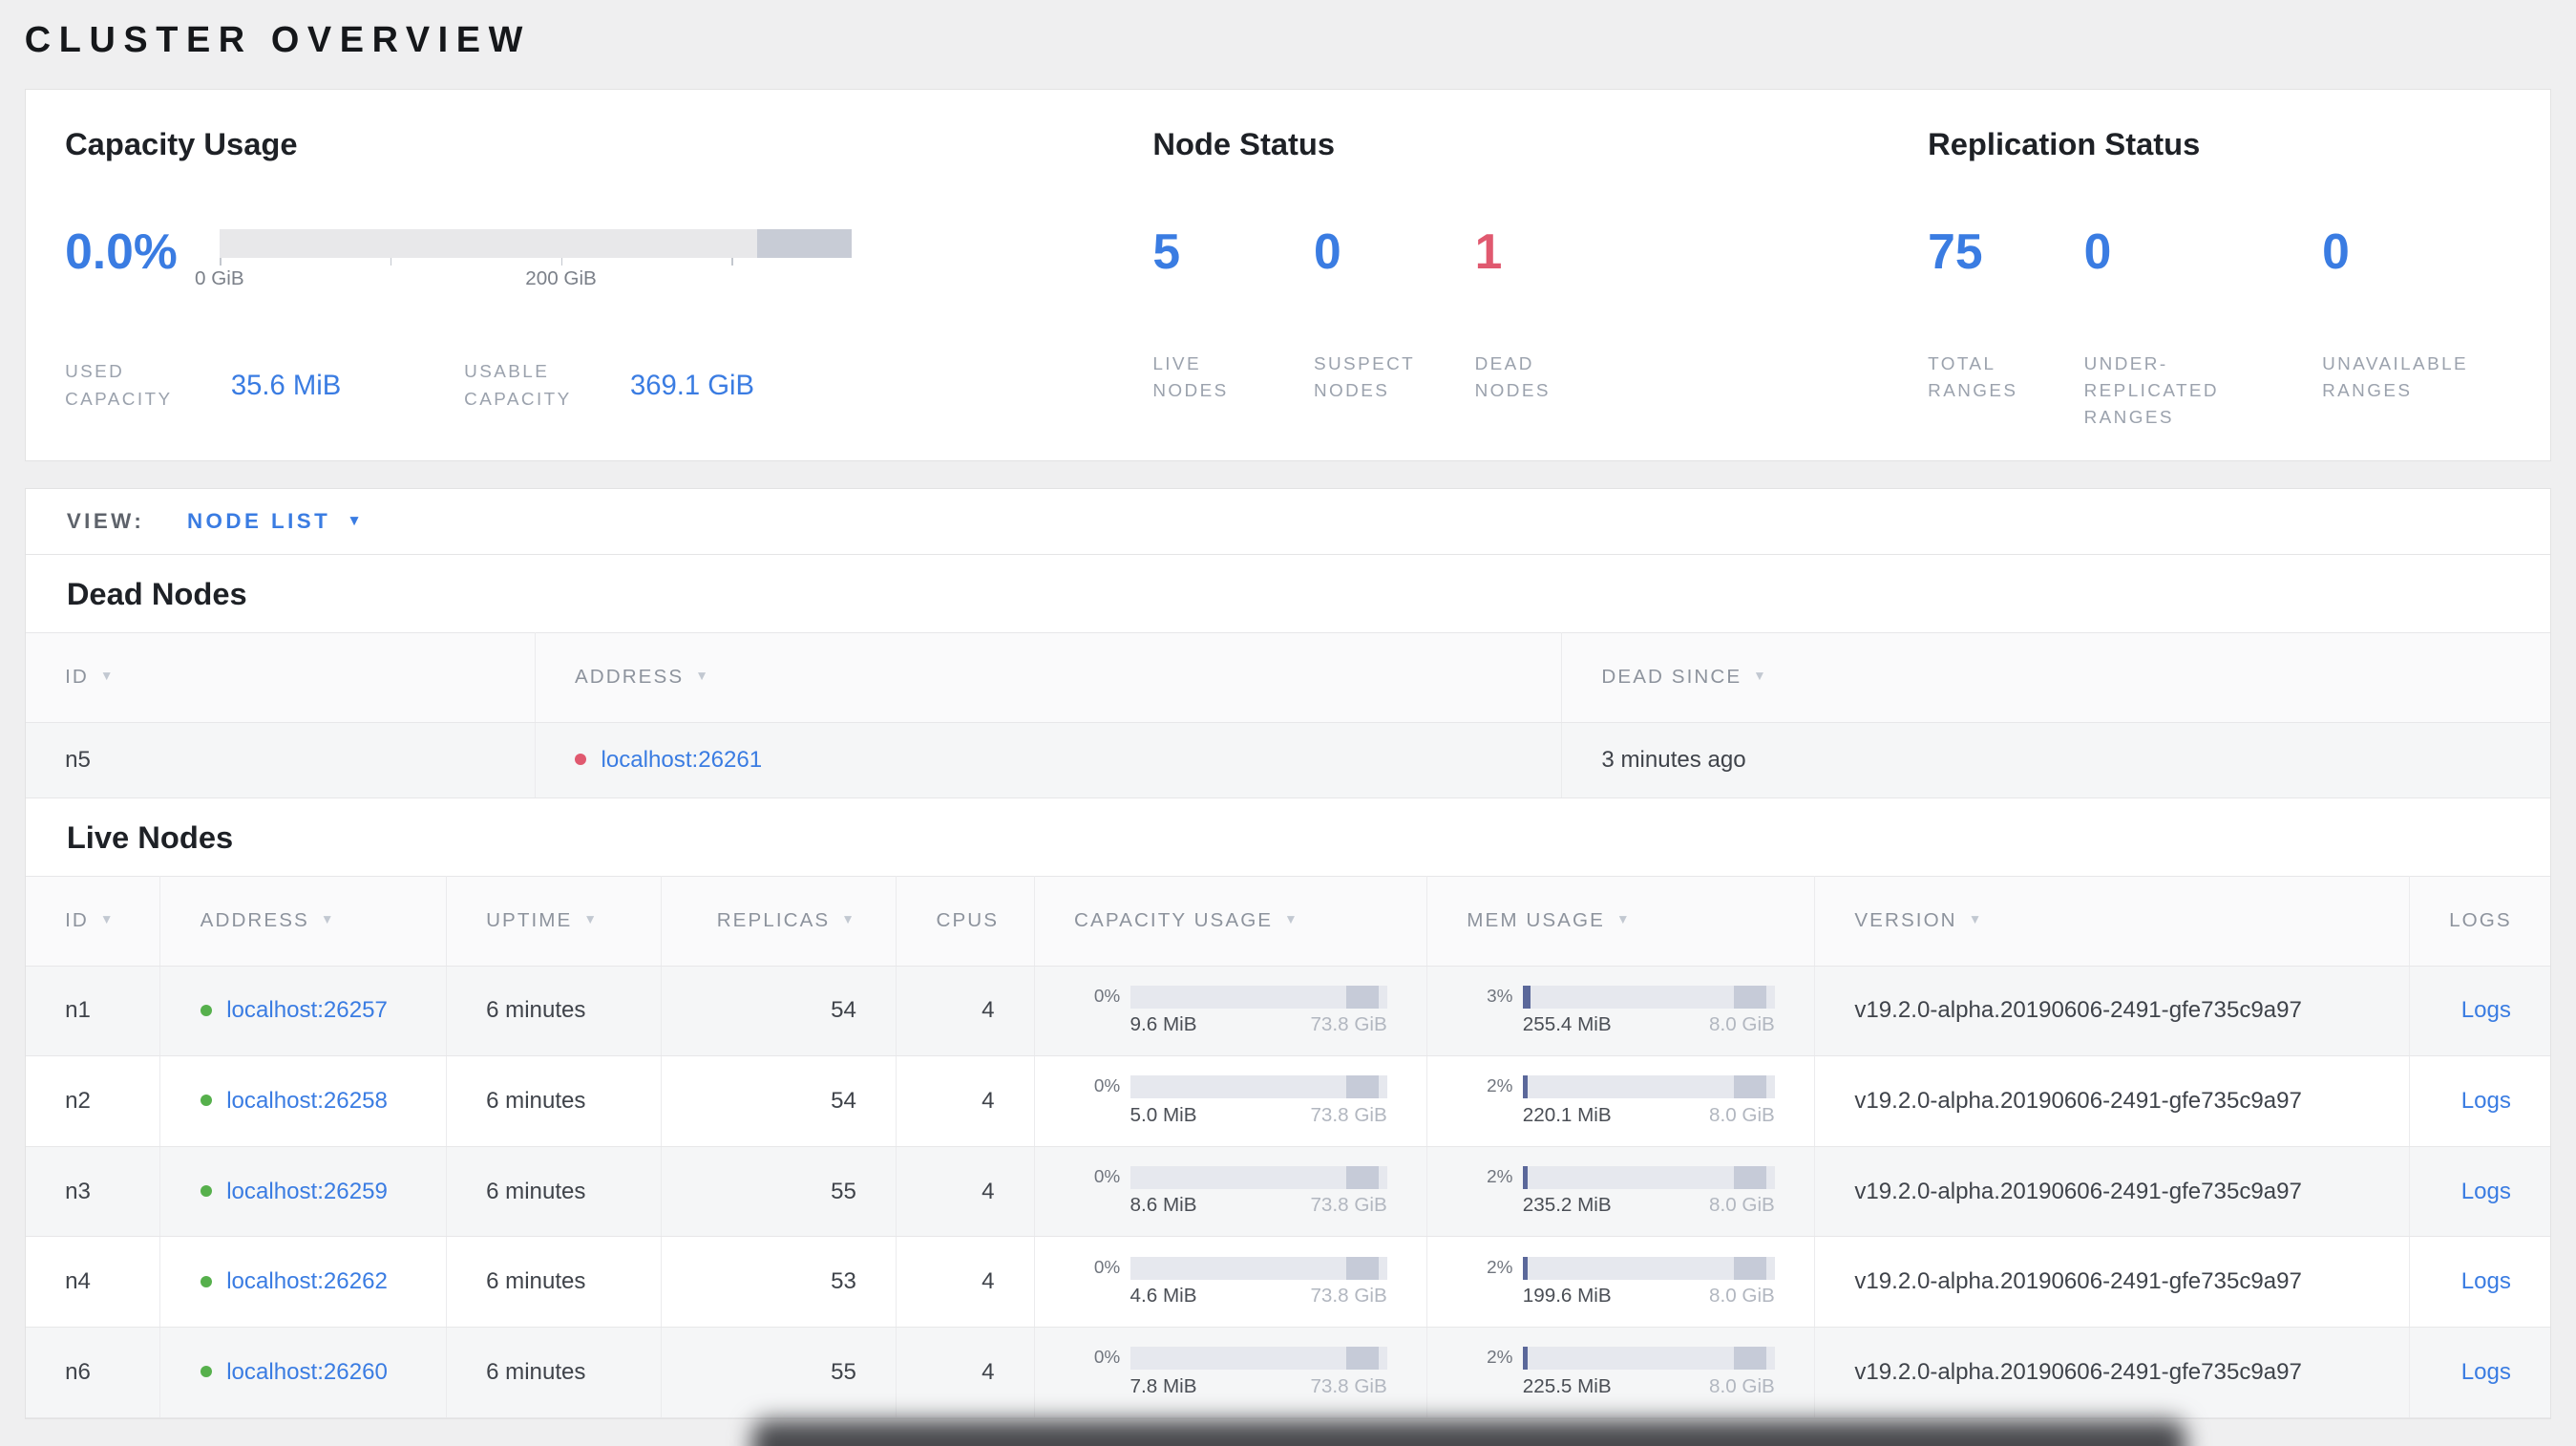  Describe the element at coordinates (276, 521) in the screenshot. I see `view-selector-dropdown: NODE LIST ▼` at that location.